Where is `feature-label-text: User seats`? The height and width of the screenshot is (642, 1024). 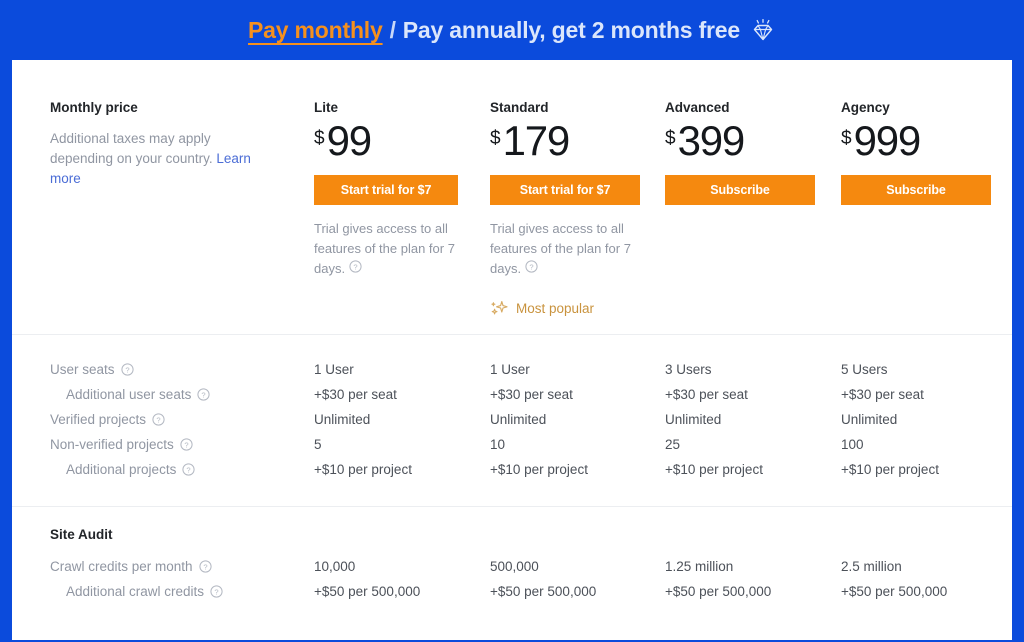 feature-label-text: User seats is located at coordinates (82, 369).